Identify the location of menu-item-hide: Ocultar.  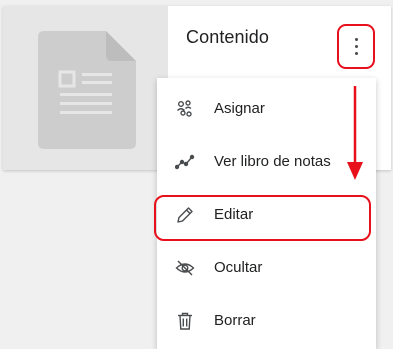
(266, 268).